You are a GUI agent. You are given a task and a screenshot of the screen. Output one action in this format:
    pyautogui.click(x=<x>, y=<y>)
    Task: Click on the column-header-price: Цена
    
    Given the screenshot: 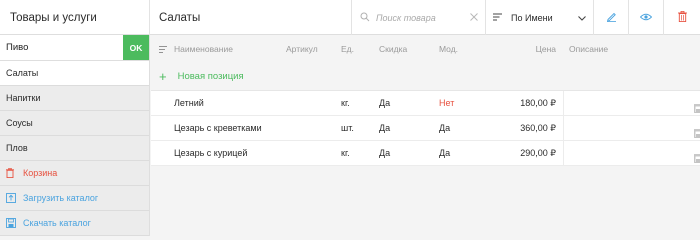 What is the action you would take?
    pyautogui.click(x=546, y=49)
    